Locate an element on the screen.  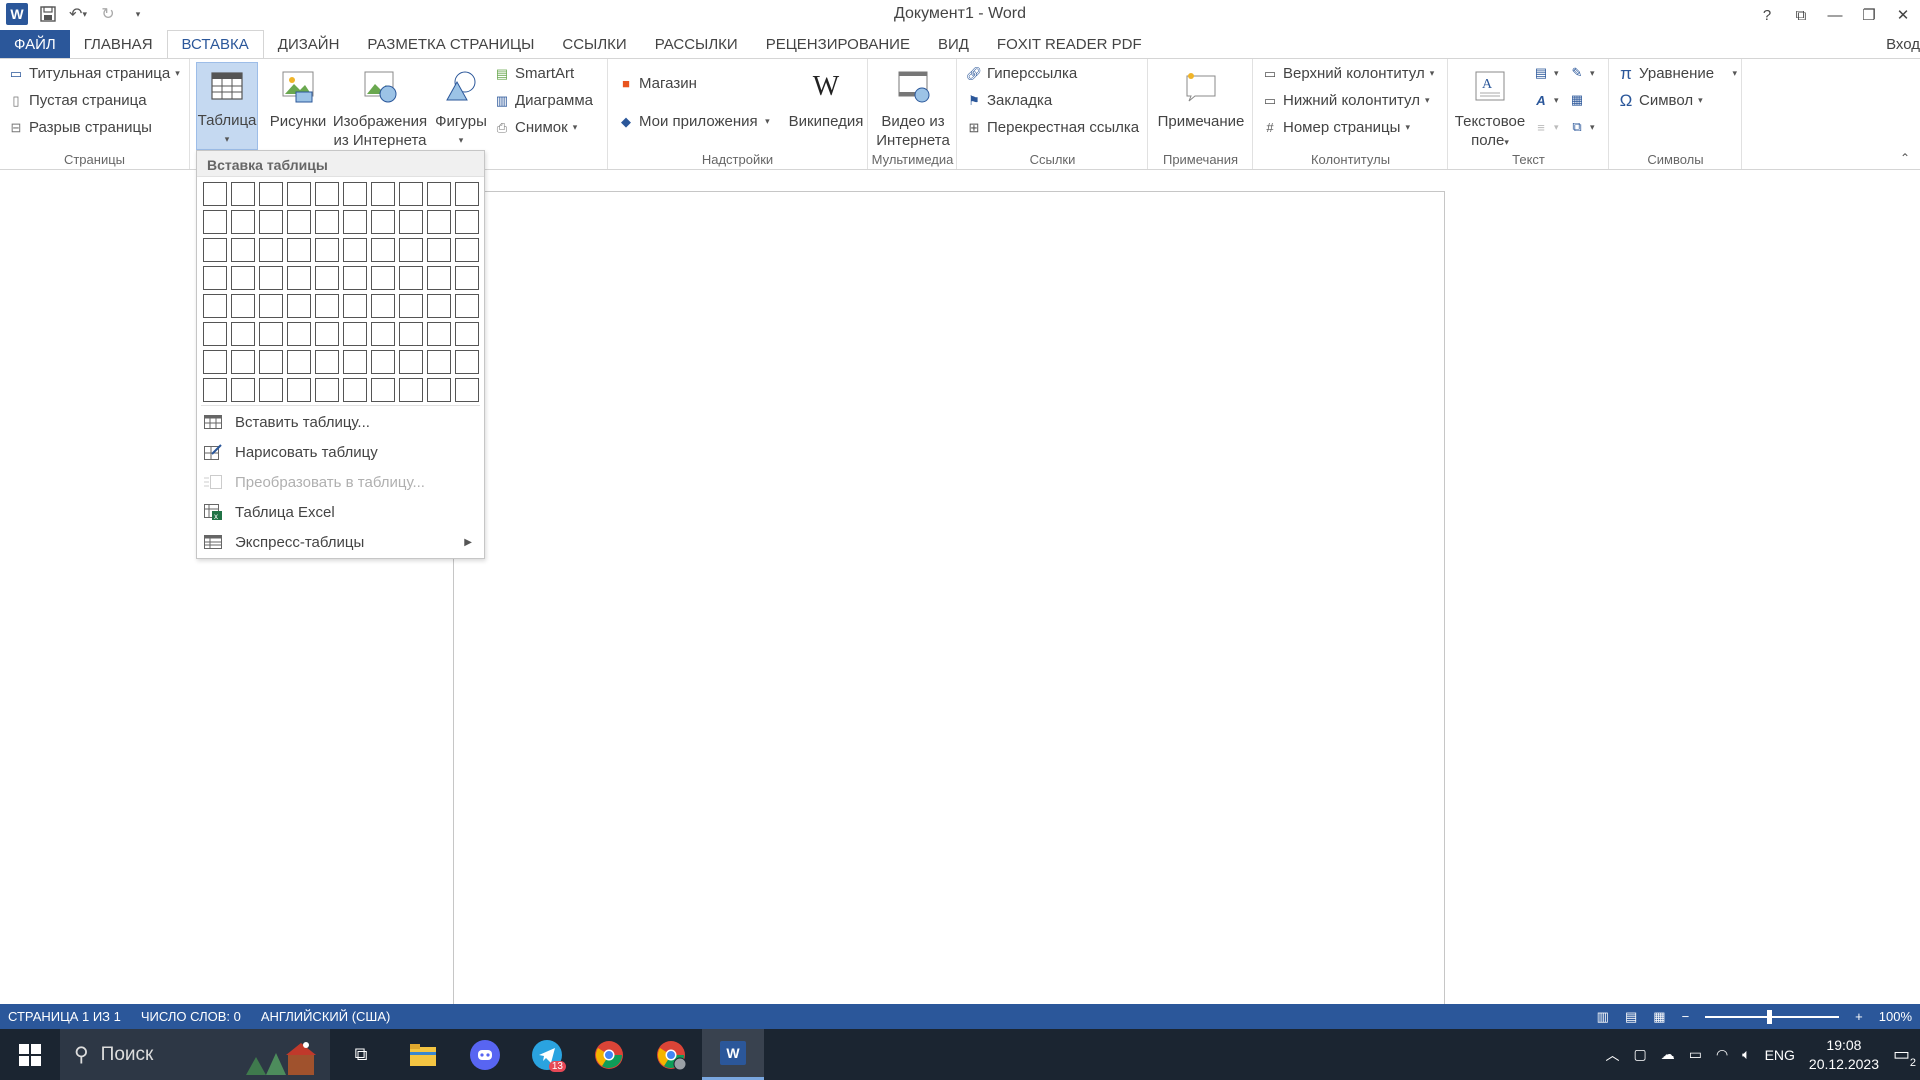
onedrive-icon: ☁ is located at coordinates (1668, 1054).